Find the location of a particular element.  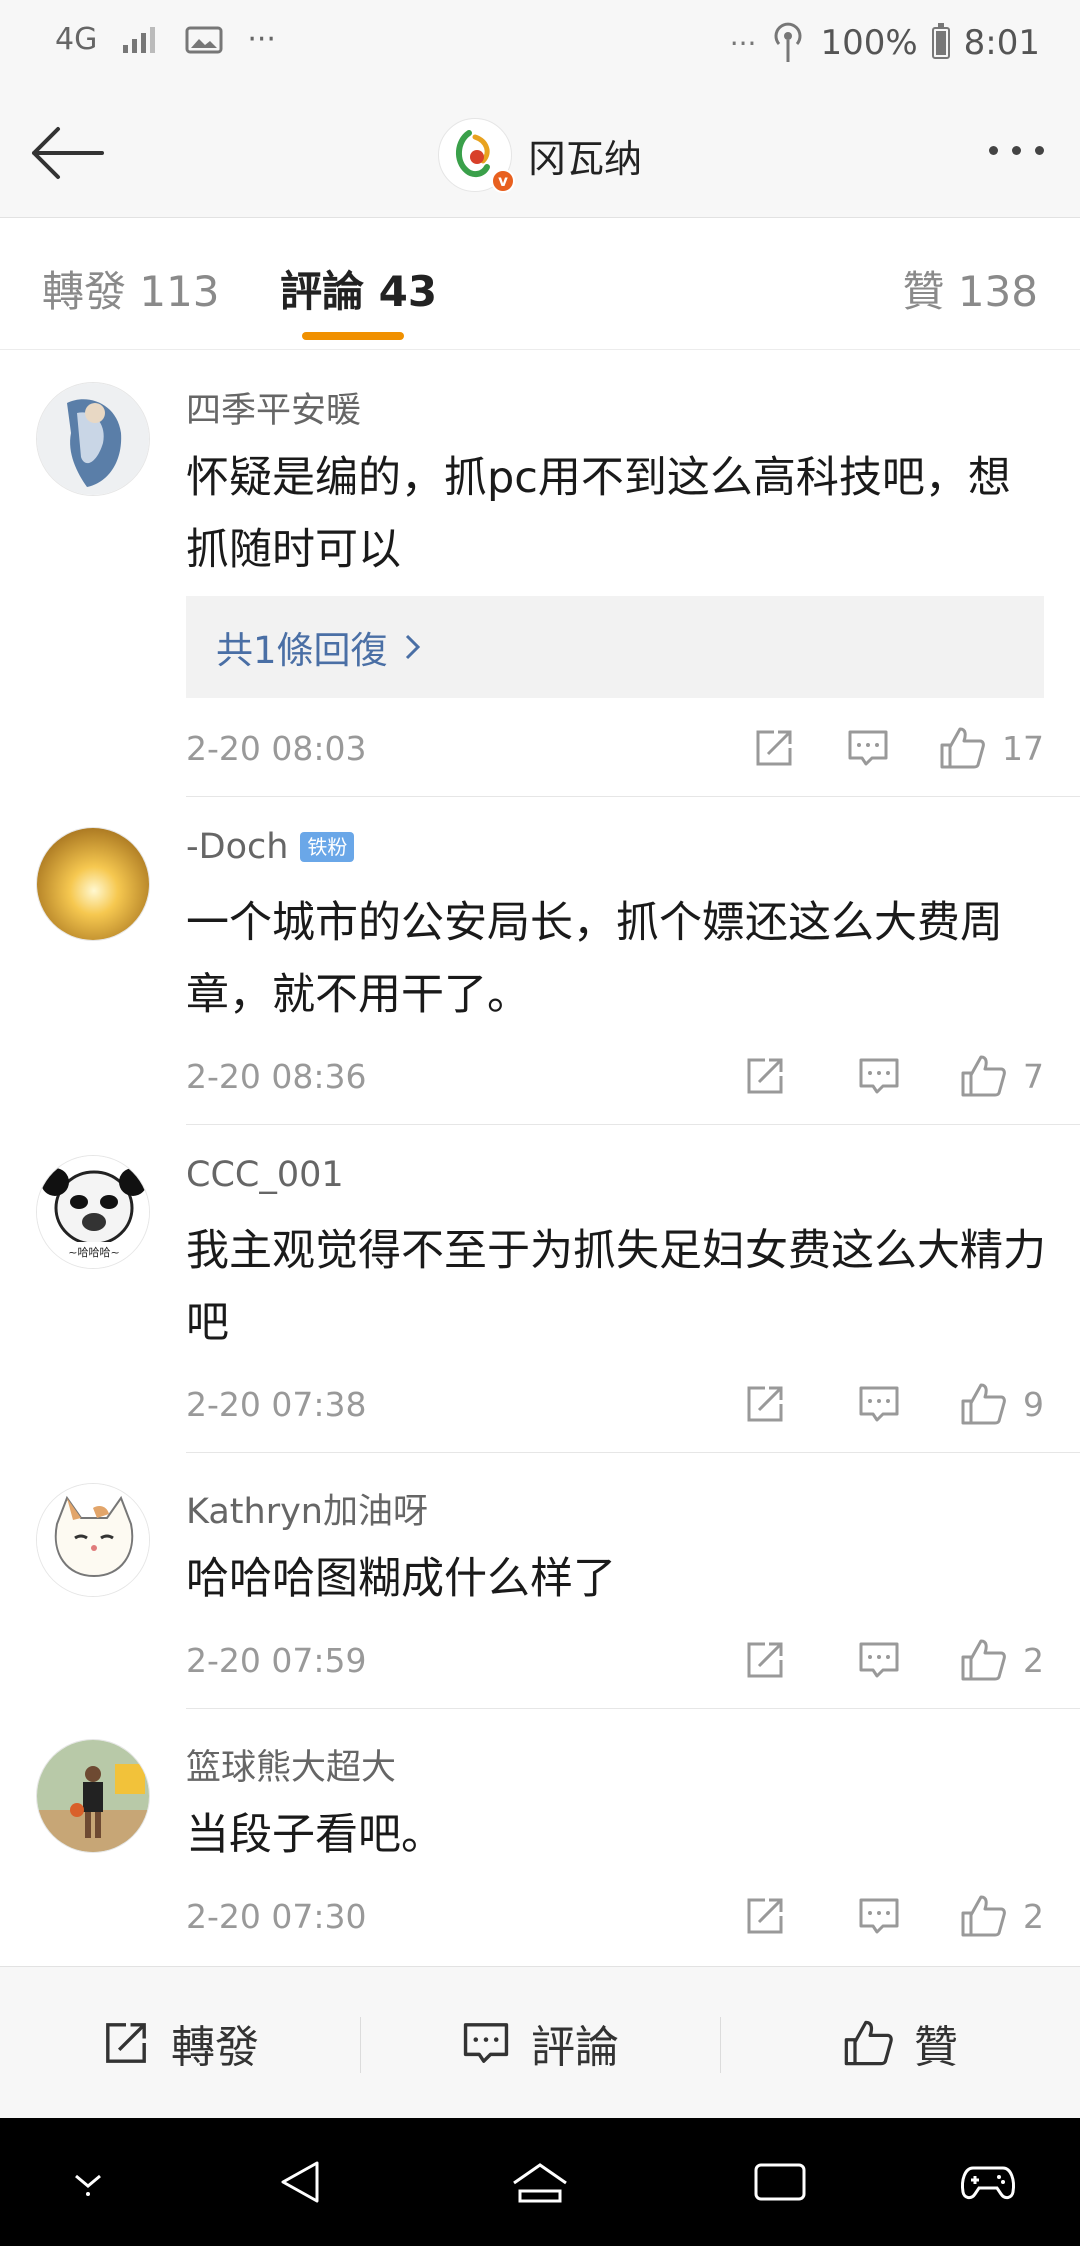

username: 四季平安暖 is located at coordinates (273, 407).